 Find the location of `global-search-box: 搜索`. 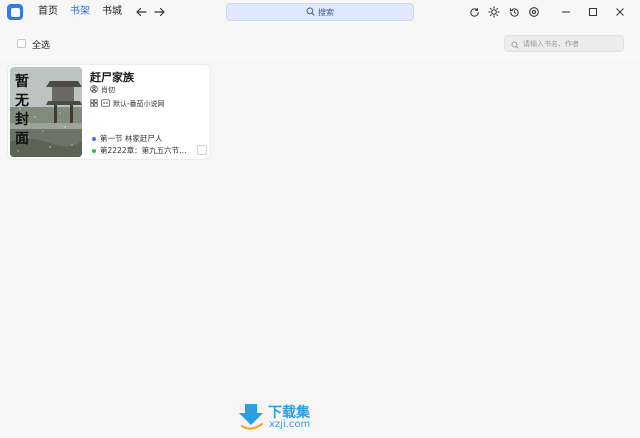

global-search-box: 搜索 is located at coordinates (320, 12).